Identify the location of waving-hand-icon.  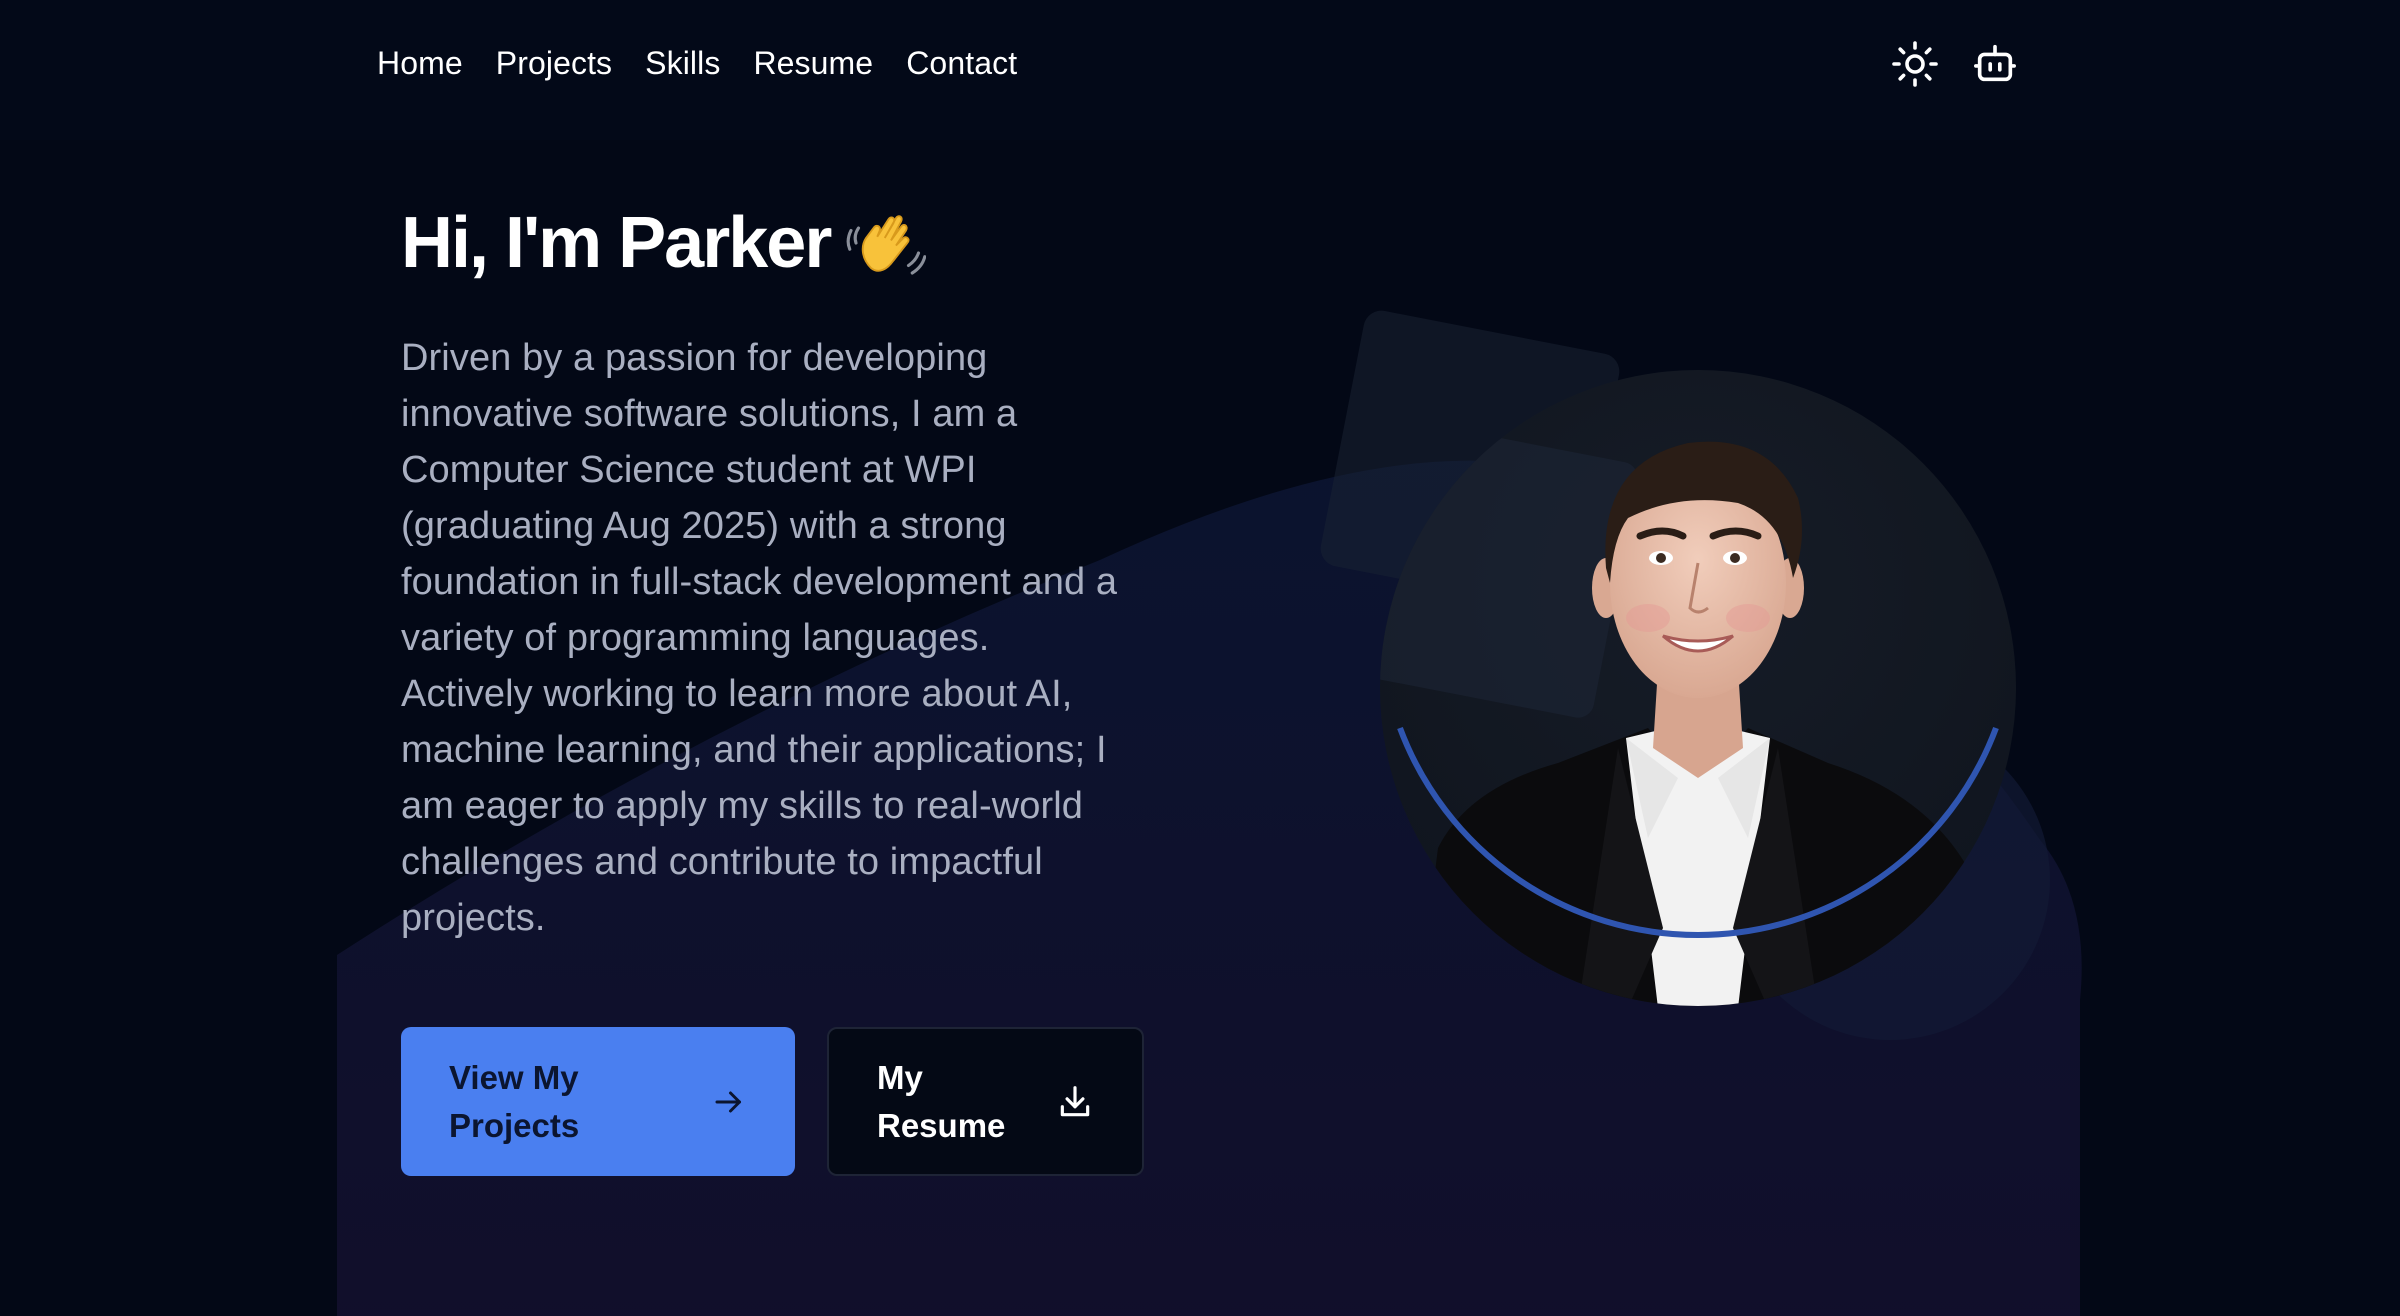
(886, 245).